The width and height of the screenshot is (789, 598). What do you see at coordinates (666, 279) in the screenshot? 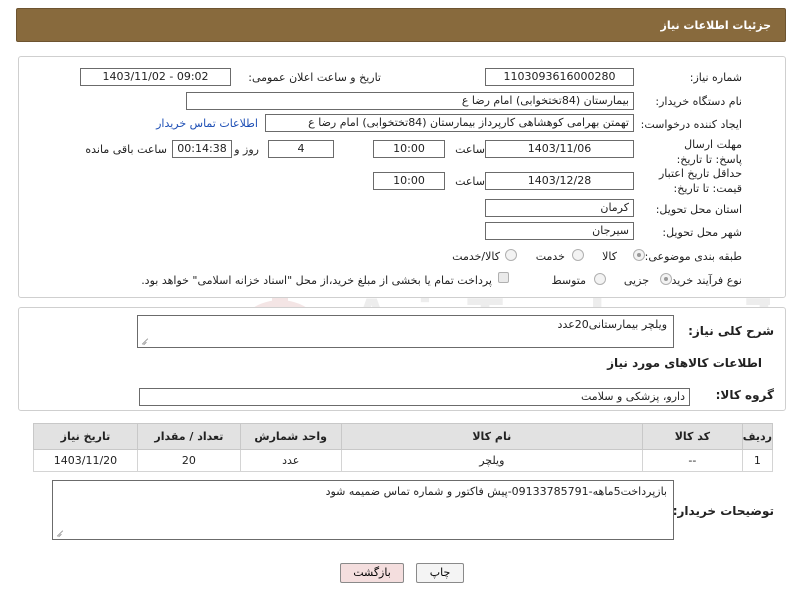
I see `process-minor-radio` at bounding box center [666, 279].